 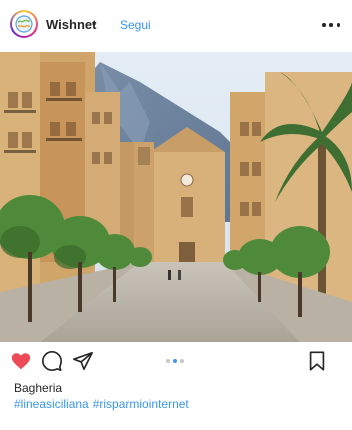 I want to click on avatar, so click(x=24, y=24).